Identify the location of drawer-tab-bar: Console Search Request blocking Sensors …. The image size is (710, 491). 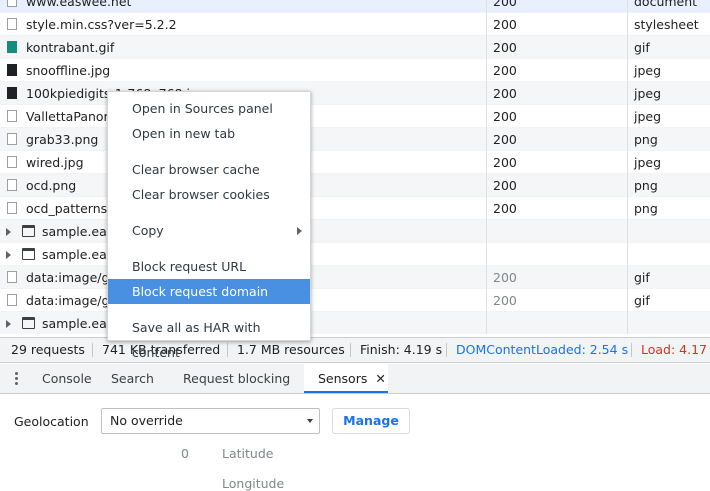
(355, 379).